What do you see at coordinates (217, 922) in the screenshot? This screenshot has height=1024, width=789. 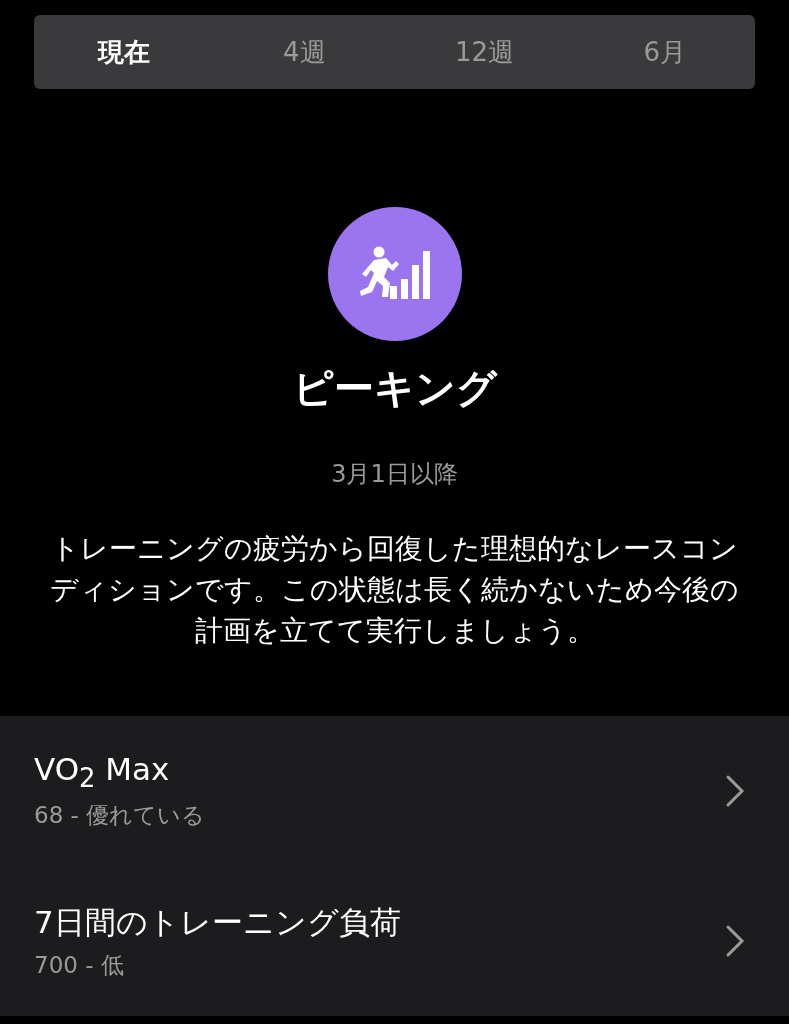 I see `metric-name: 7日間のトレーニング負荷` at bounding box center [217, 922].